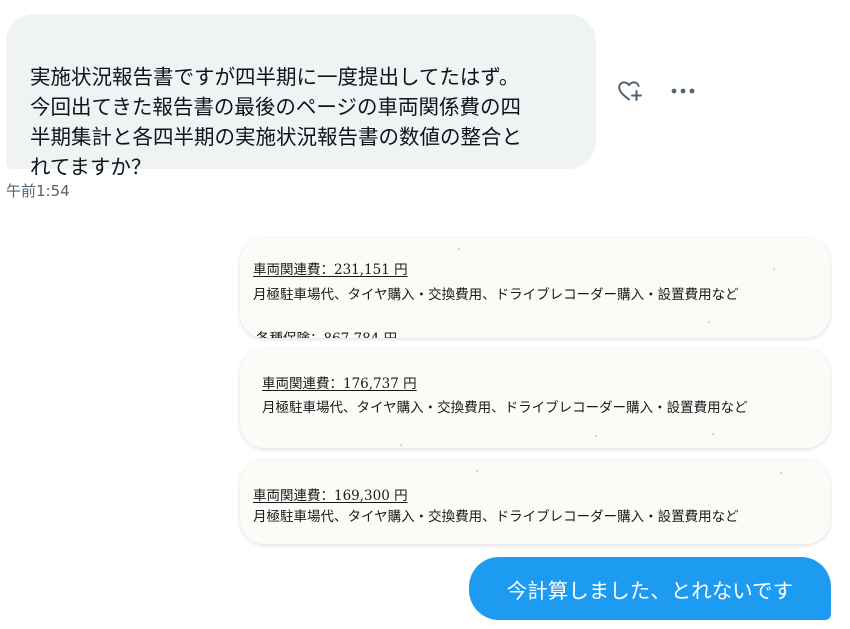  What do you see at coordinates (656, 91) in the screenshot?
I see `message-actions` at bounding box center [656, 91].